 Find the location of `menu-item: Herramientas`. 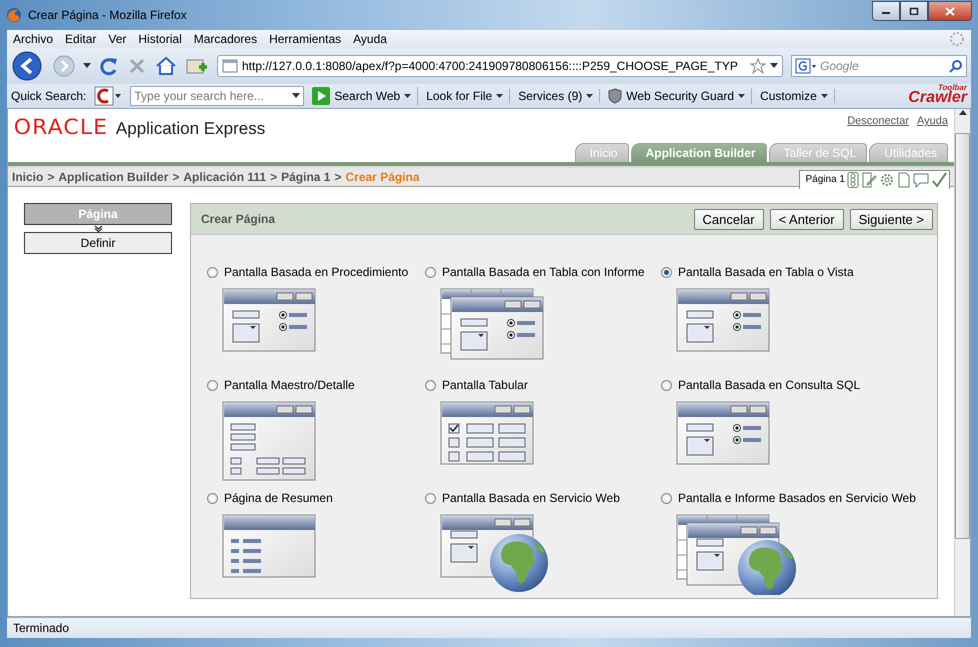

menu-item: Herramientas is located at coordinates (305, 39).